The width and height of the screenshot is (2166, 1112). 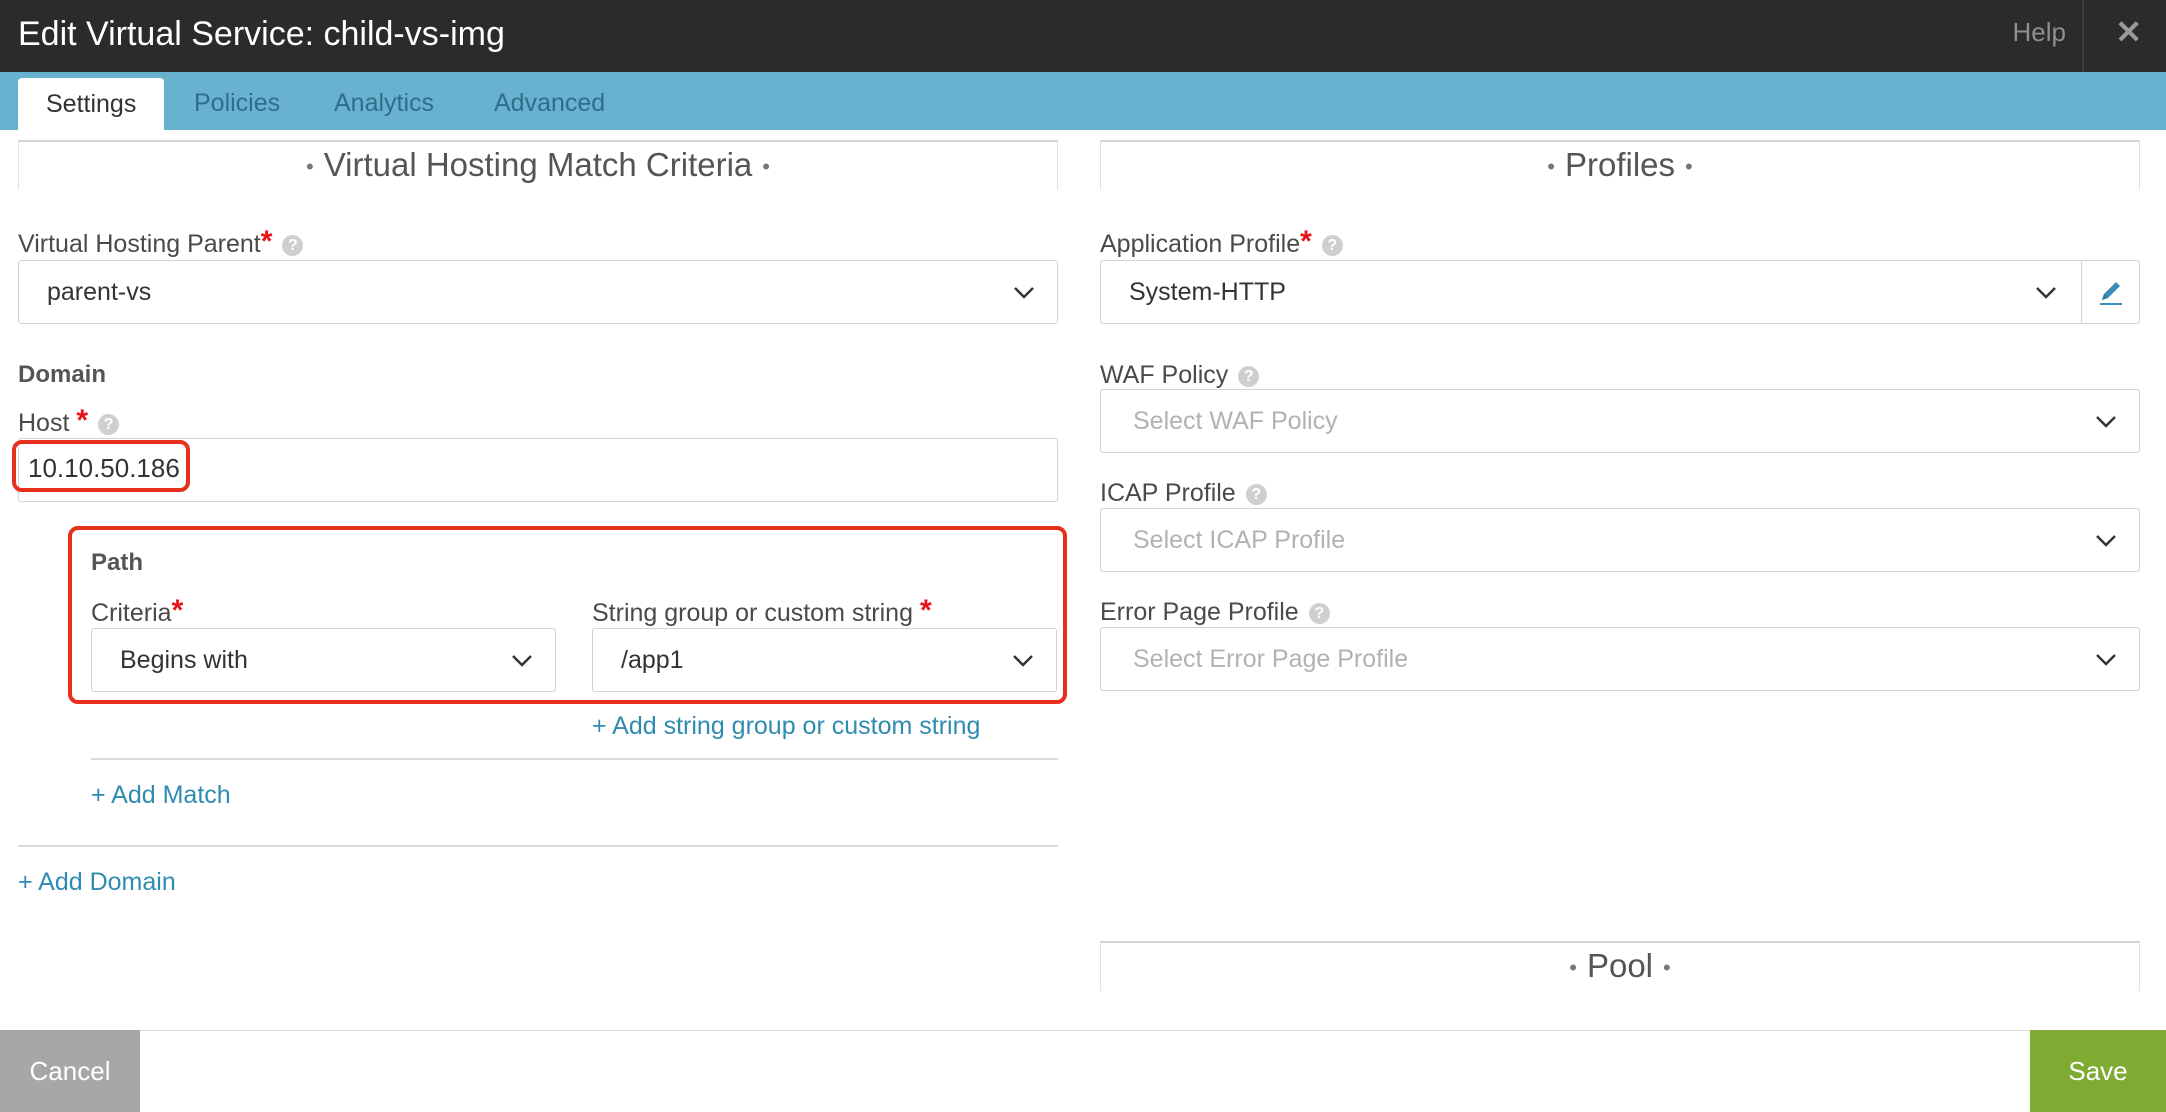 I want to click on pool-section-title: Pool, so click(x=1620, y=965).